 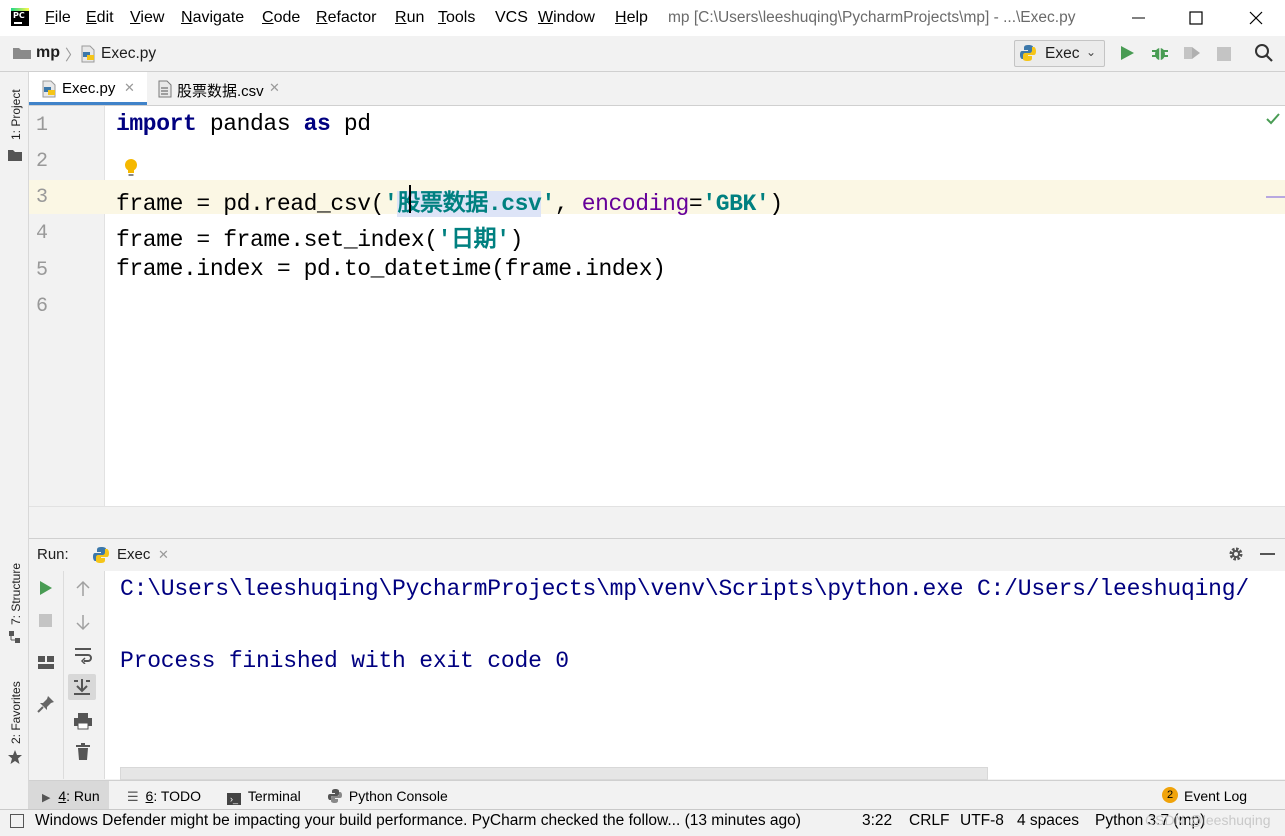 I want to click on python-console-icon, so click(x=335, y=796).